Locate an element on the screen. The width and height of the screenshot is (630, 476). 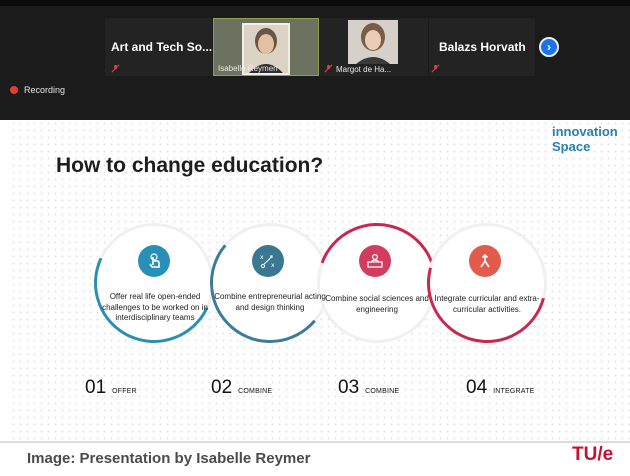
participant-tile-balazs-horvath: Balazs Horvath is located at coordinates (482, 47).